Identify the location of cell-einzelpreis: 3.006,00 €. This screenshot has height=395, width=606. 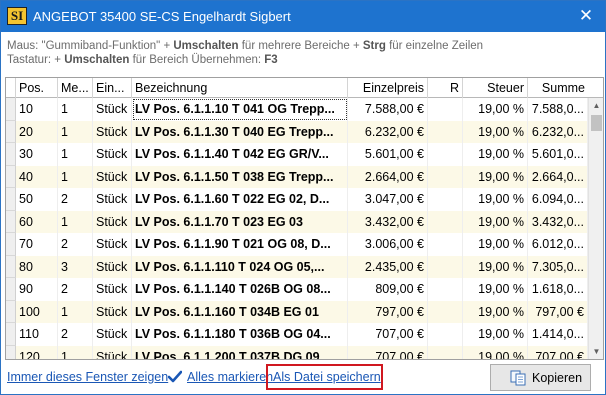
(388, 244).